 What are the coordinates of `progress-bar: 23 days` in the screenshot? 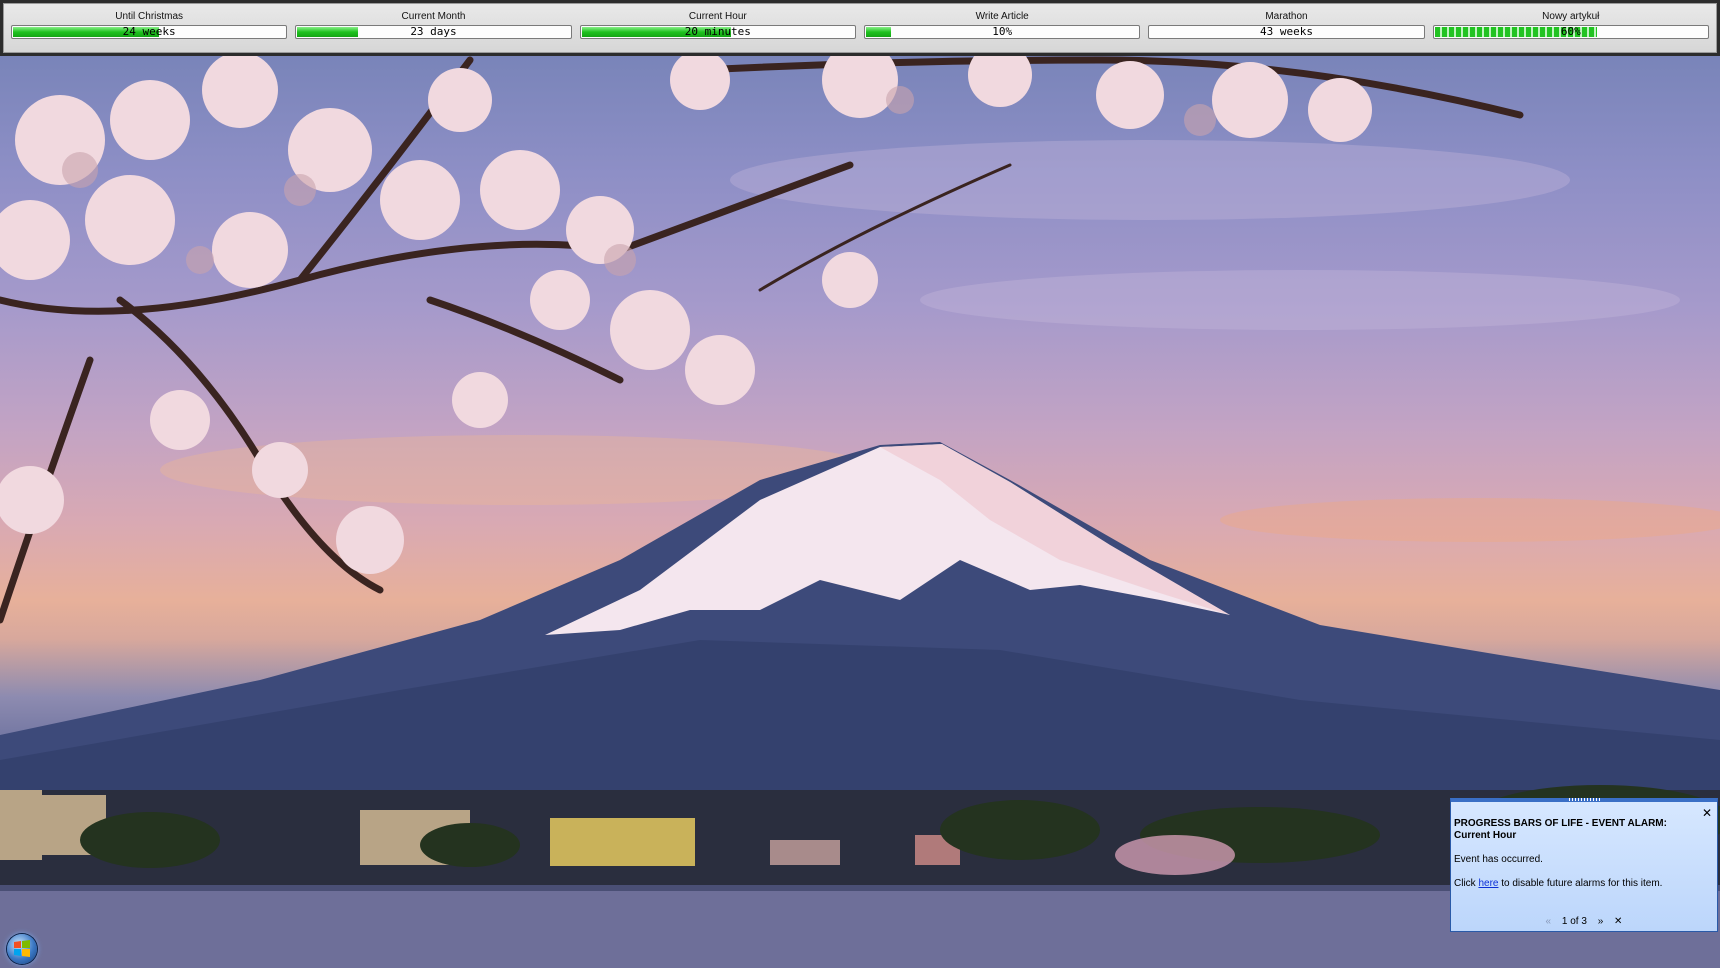 It's located at (433, 32).